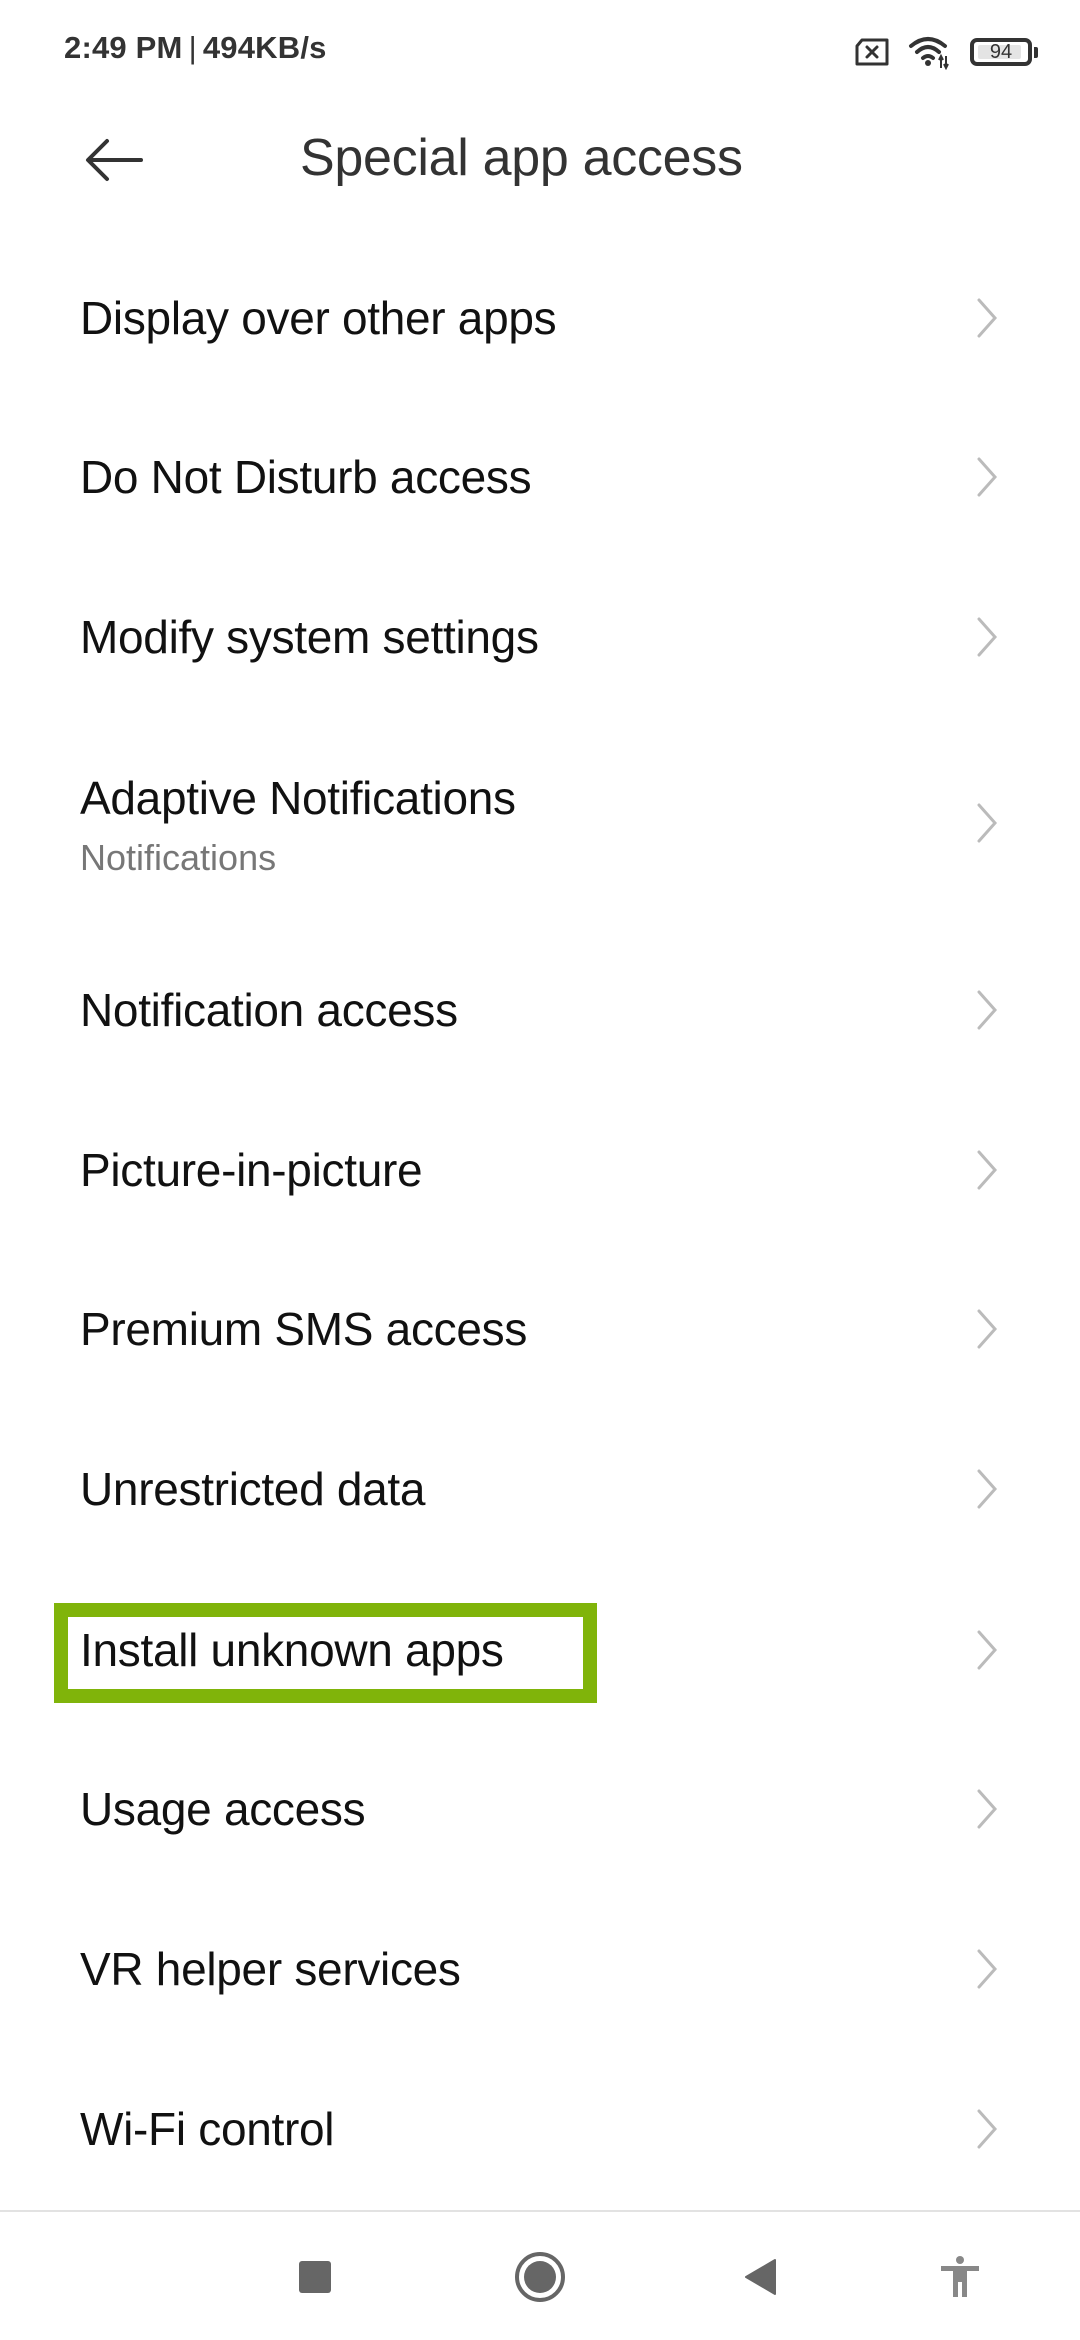  I want to click on home-button, so click(540, 2277).